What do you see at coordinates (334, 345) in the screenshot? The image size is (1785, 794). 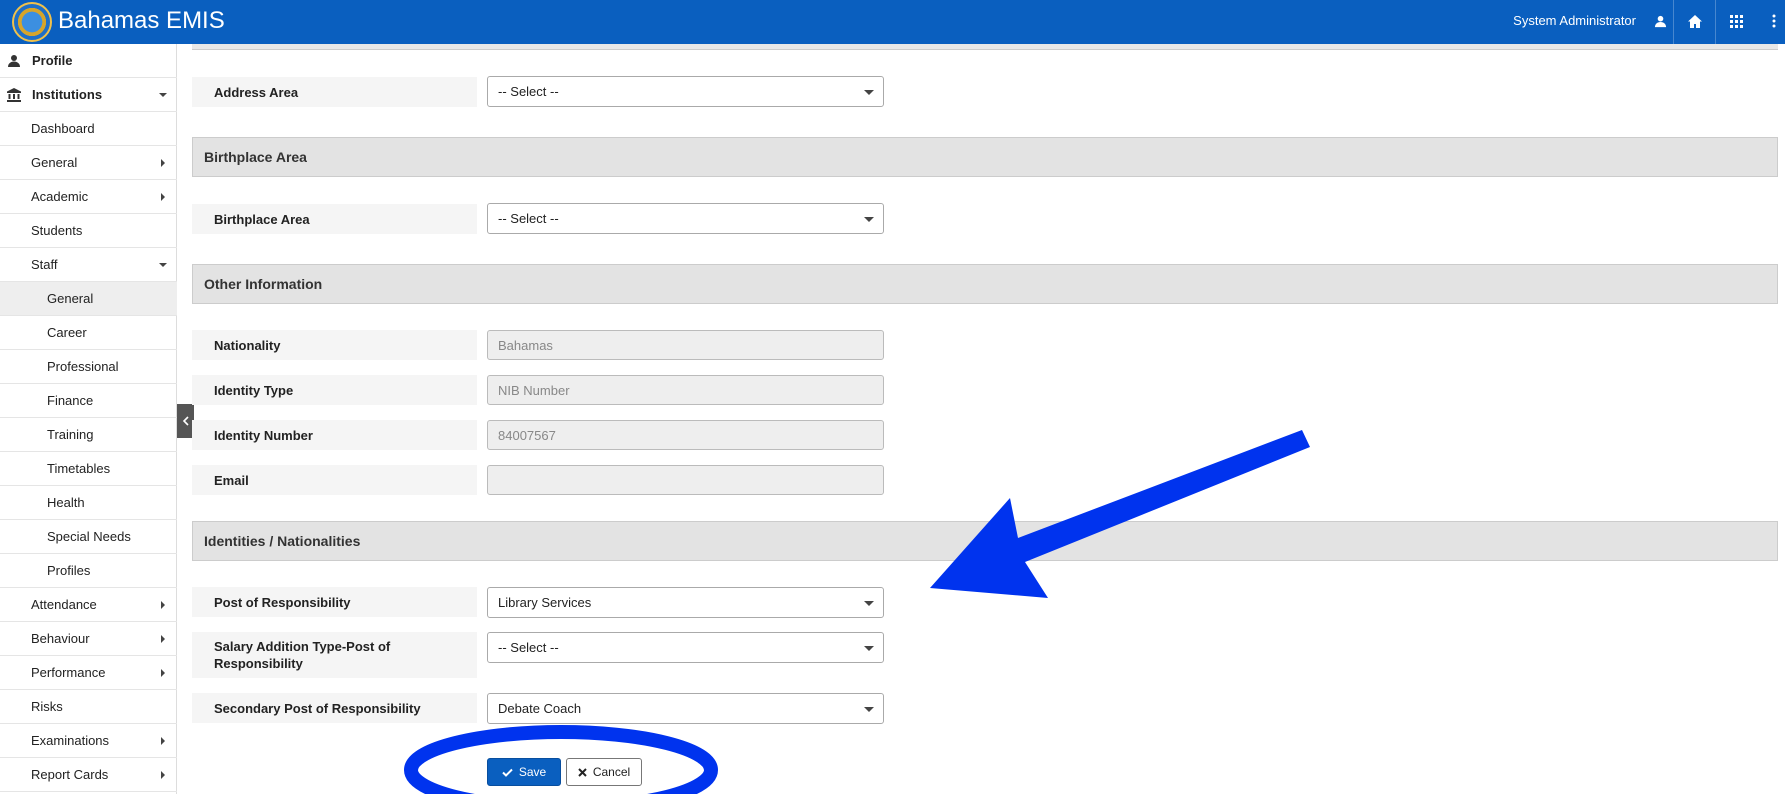 I see `nationality-label: Nationality` at bounding box center [334, 345].